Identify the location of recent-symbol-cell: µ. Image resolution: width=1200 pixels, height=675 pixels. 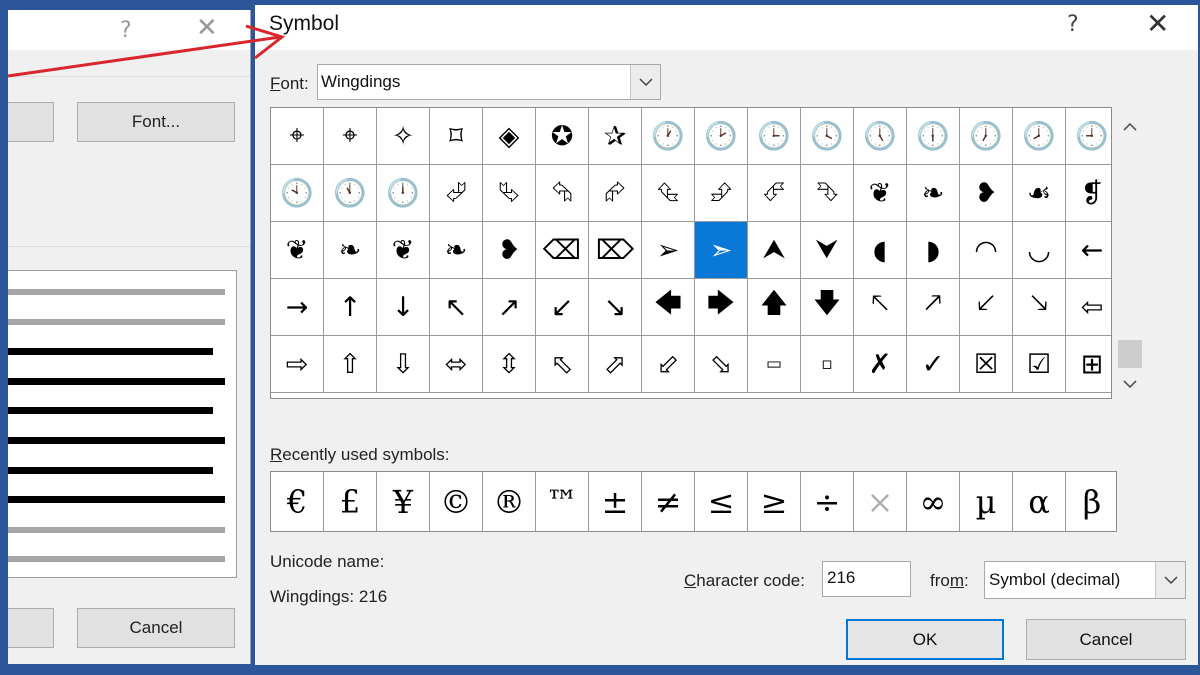
(986, 501).